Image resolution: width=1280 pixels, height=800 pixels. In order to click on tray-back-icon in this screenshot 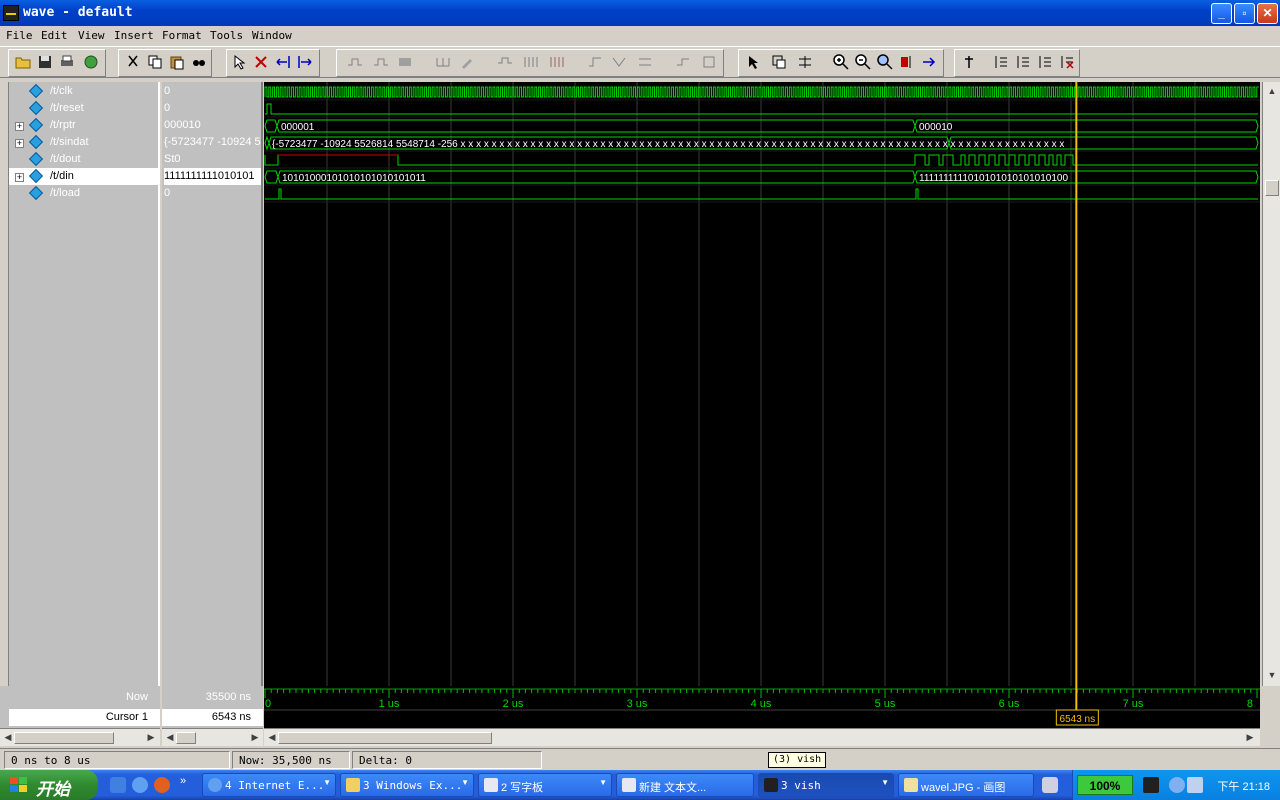, I will do `click(1177, 785)`.